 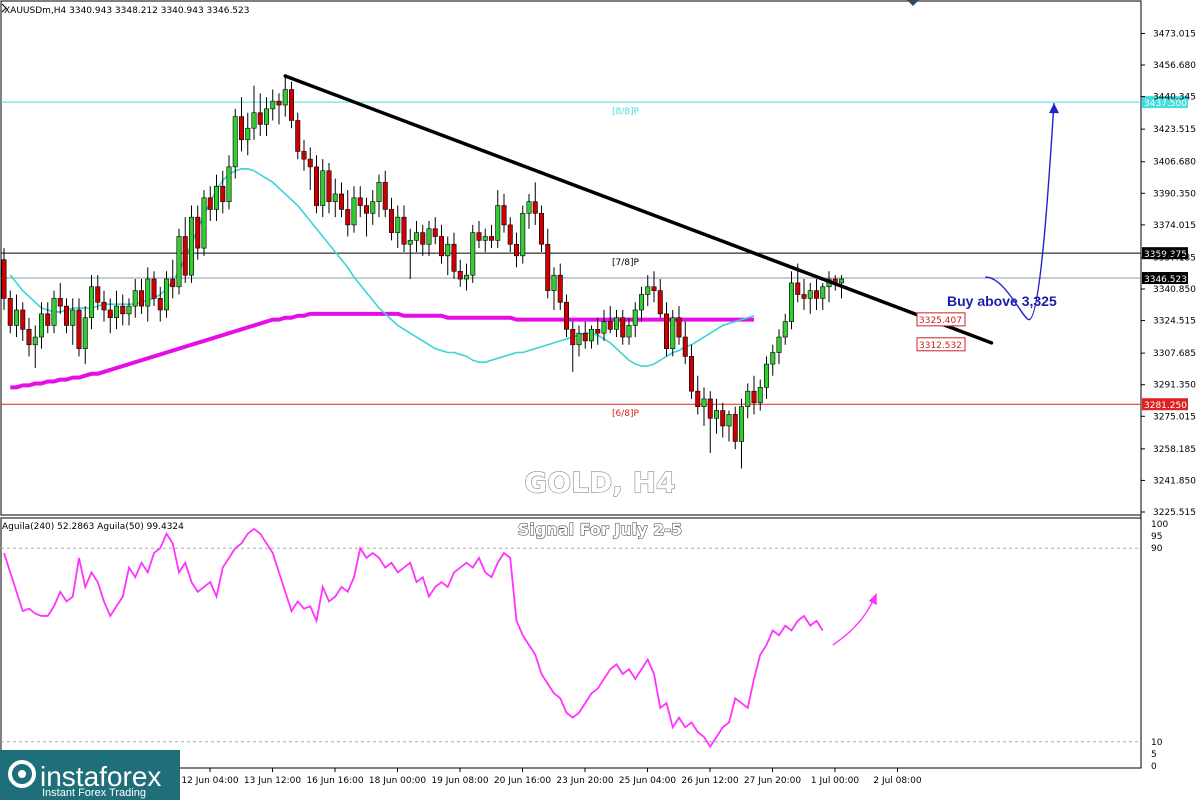 What do you see at coordinates (626, 112) in the screenshot?
I see `murrey-level-label: [8/8]P` at bounding box center [626, 112].